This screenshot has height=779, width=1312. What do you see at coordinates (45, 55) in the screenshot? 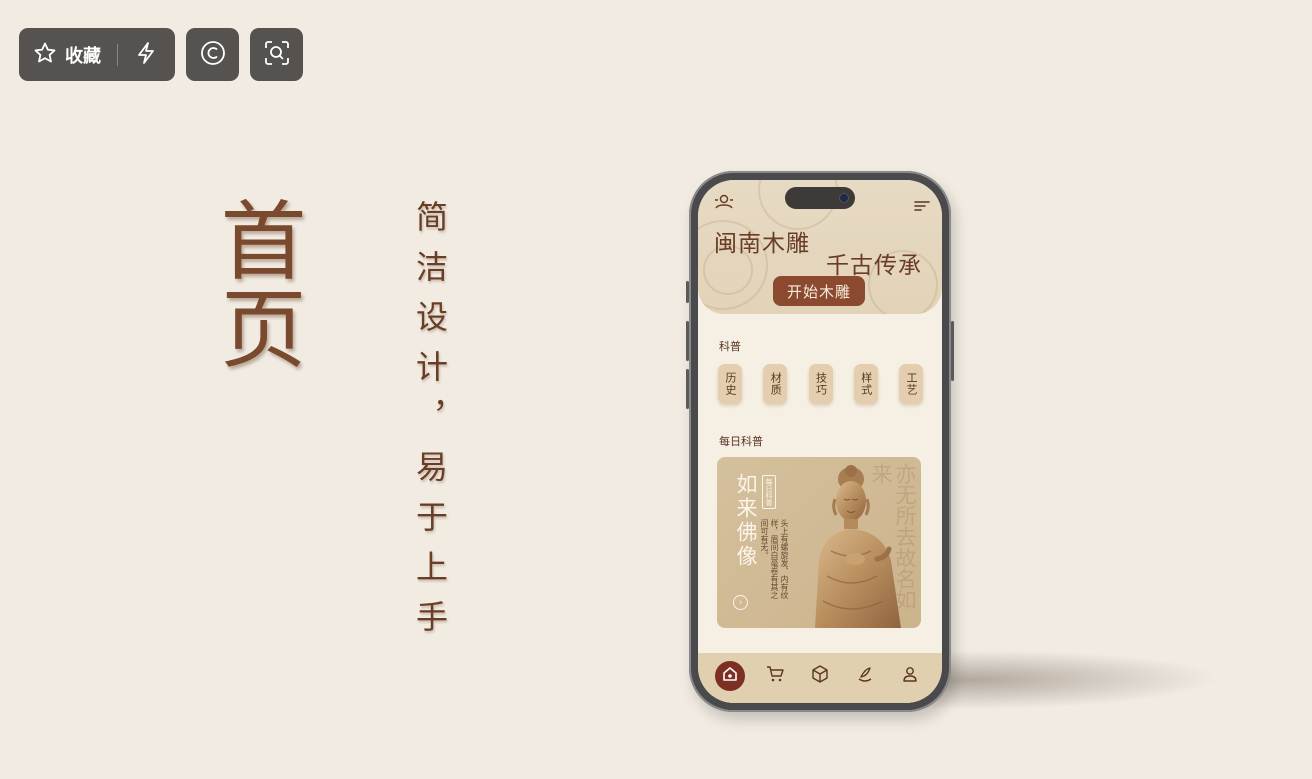
I see `star-icon` at bounding box center [45, 55].